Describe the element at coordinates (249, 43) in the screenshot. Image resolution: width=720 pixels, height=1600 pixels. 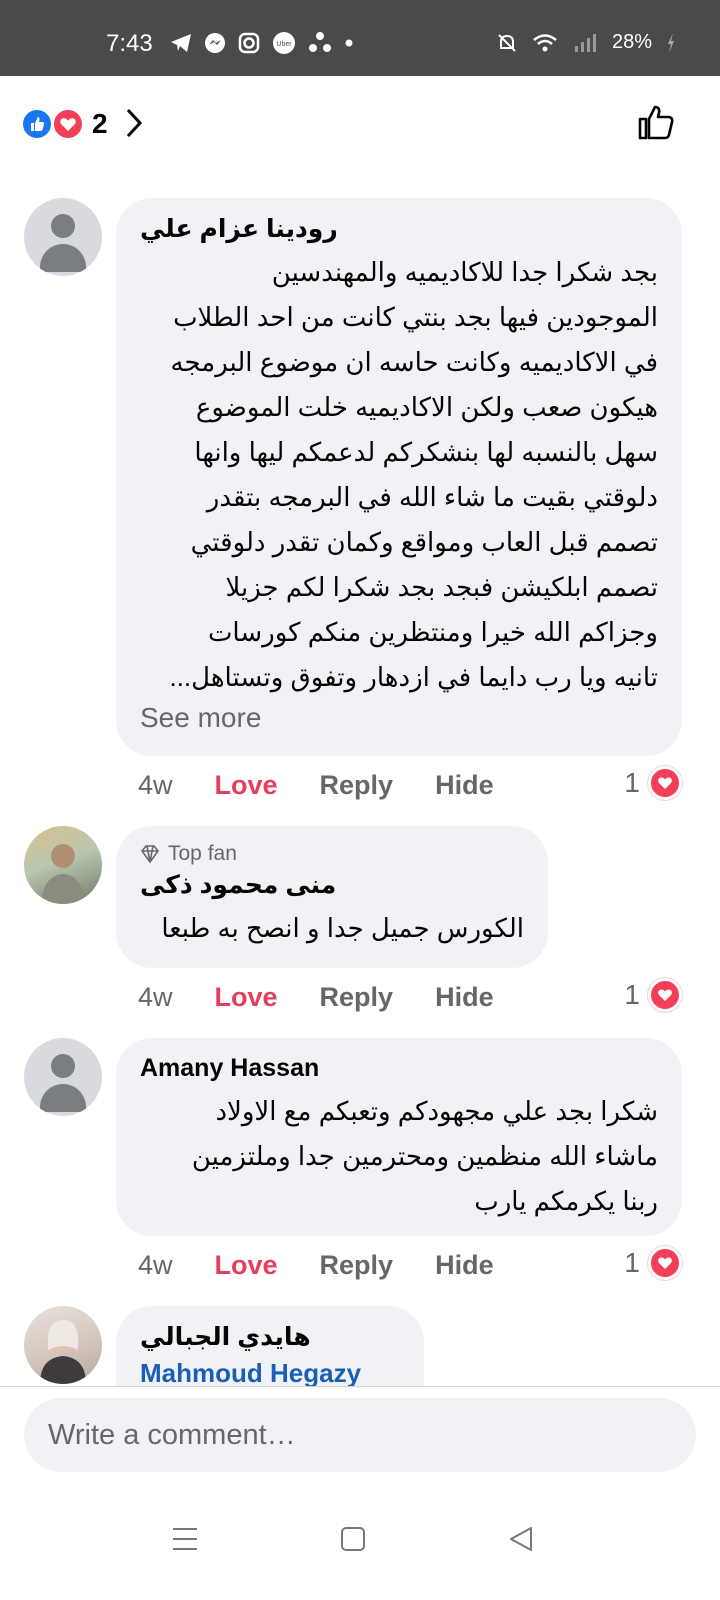
I see `instagram-icon` at that location.